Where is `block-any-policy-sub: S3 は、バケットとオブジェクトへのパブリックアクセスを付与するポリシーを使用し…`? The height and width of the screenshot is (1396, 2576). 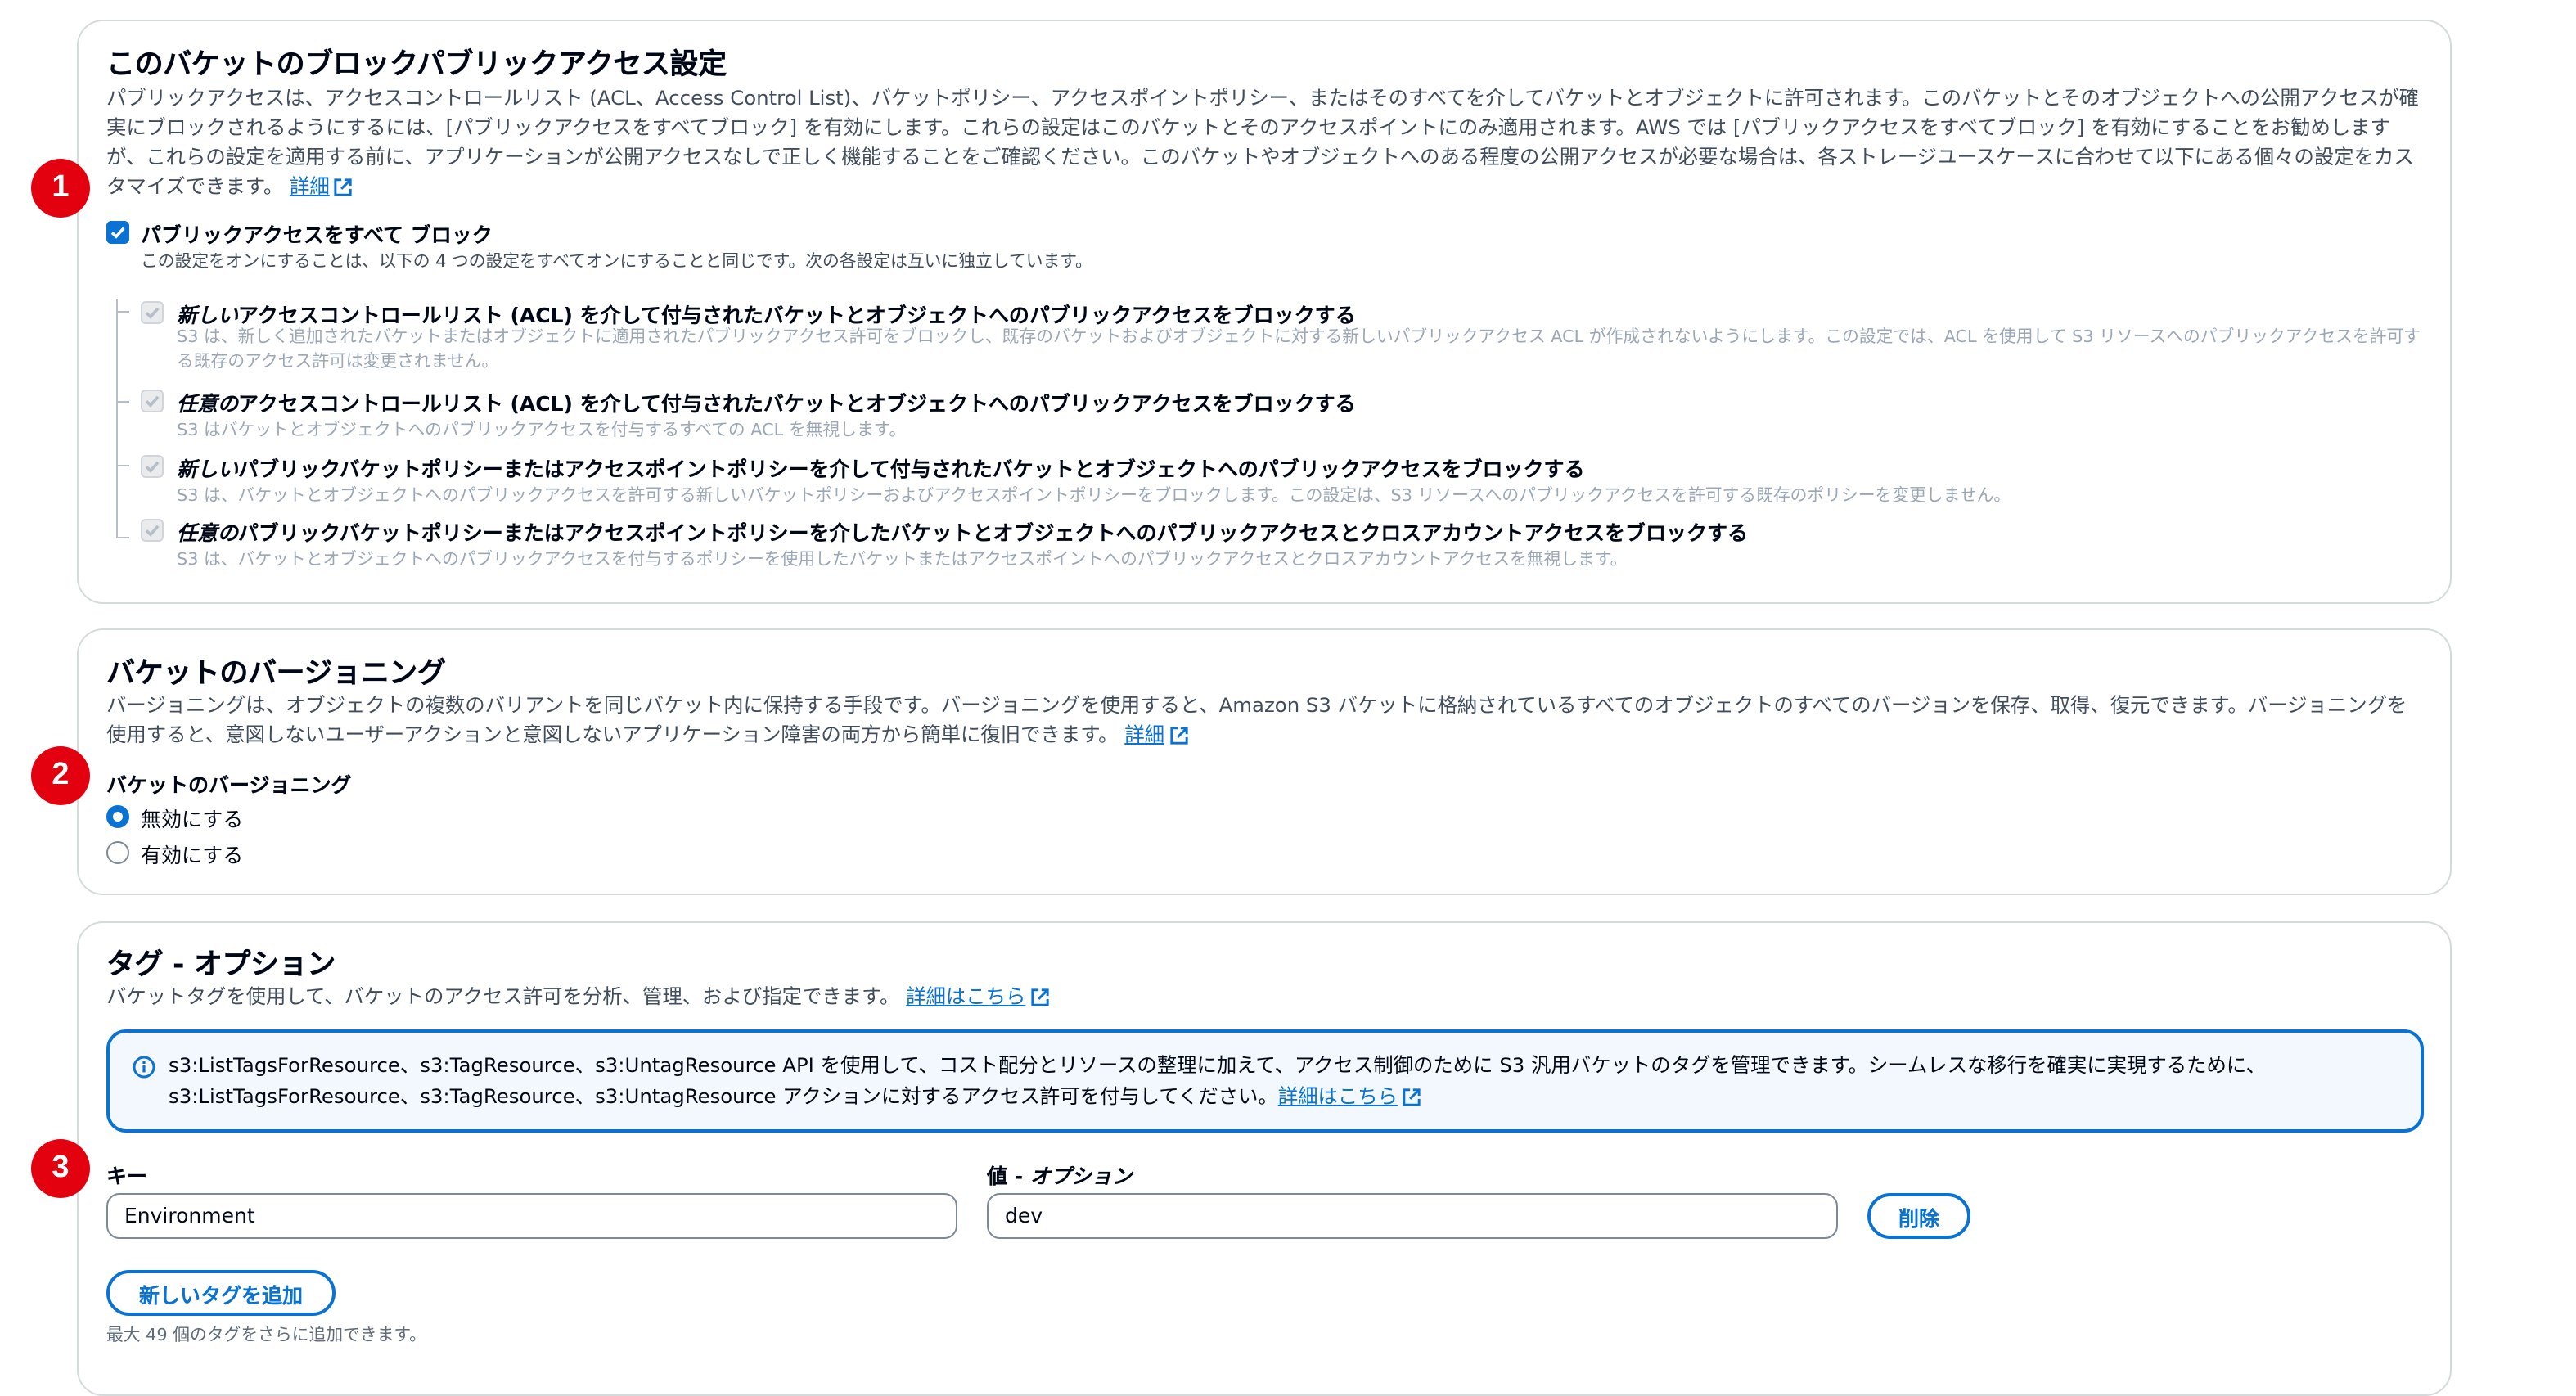 block-any-policy-sub: S3 は、バケットとオブジェクトへのパブリックアクセスを付与するポリシーを使用し… is located at coordinates (903, 560).